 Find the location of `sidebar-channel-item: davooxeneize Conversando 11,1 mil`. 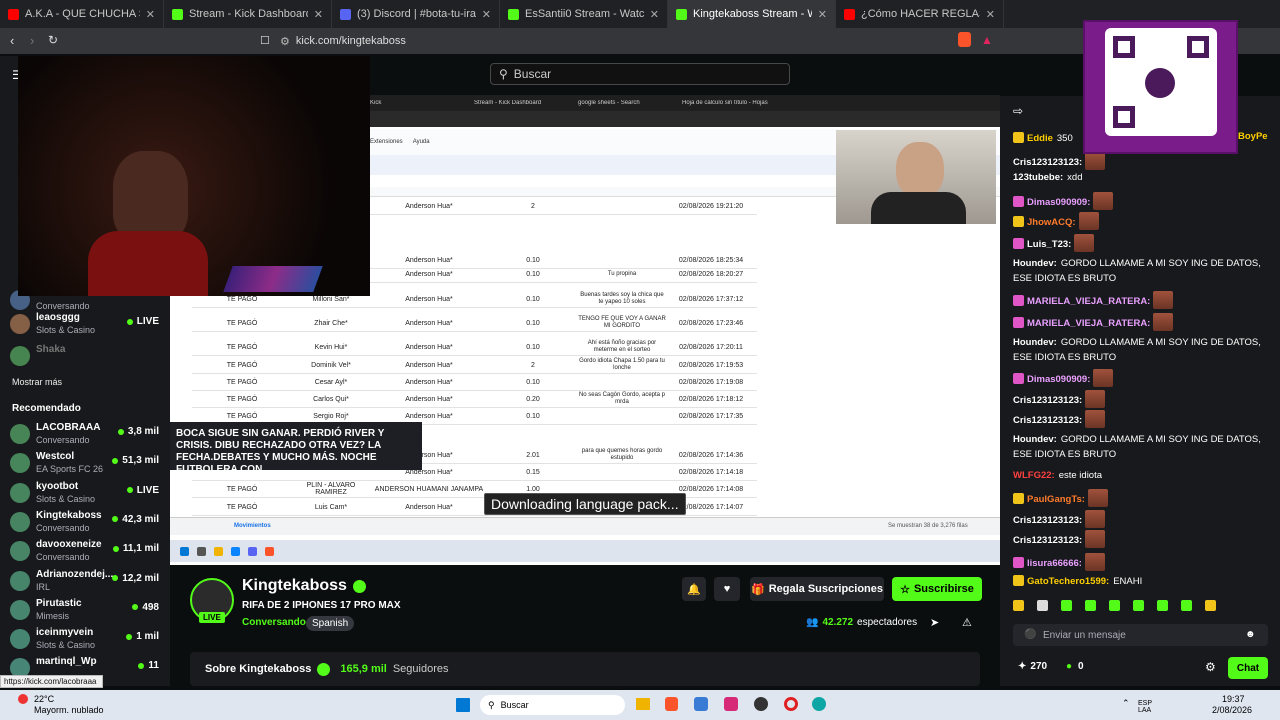

sidebar-channel-item: davooxeneize Conversando 11,1 mil is located at coordinates (87, 553).